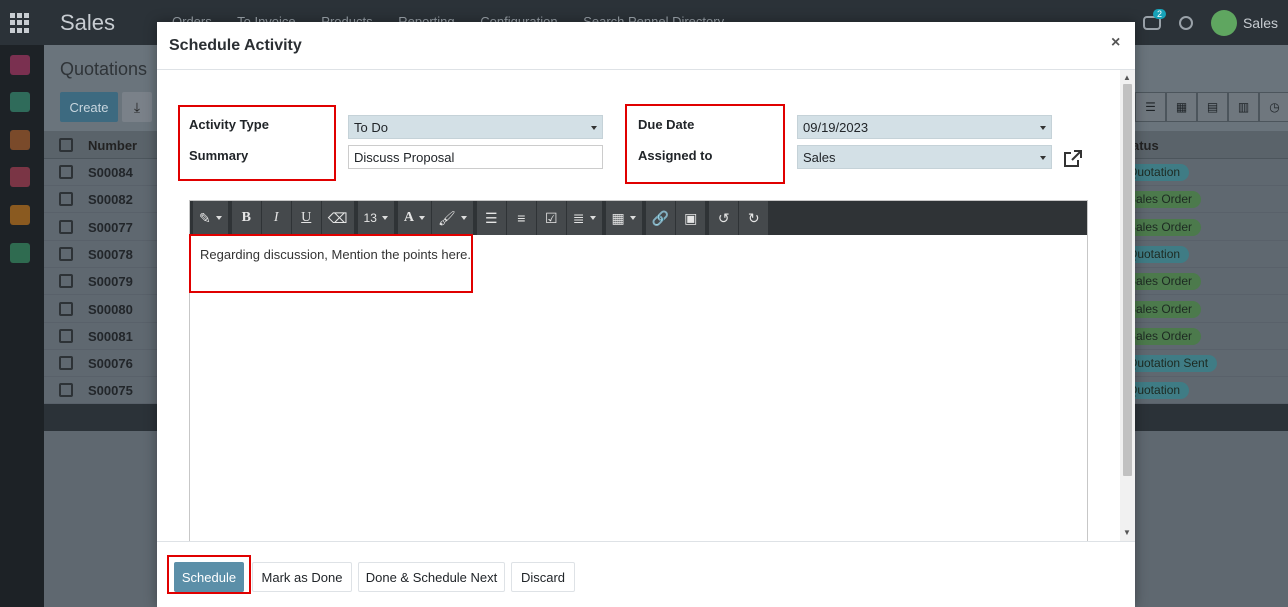 This screenshot has width=1288, height=607. I want to click on sales-app-icon, so click(20, 177).